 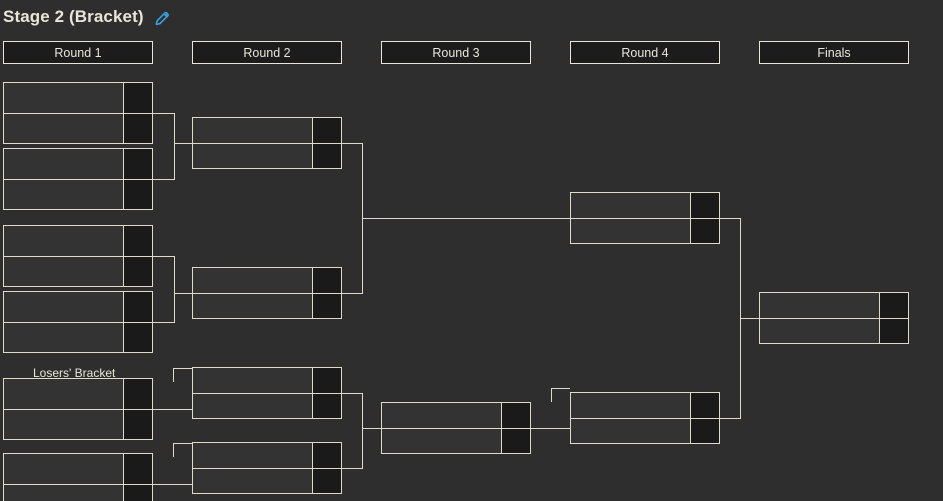 I want to click on match-box-l-r3-m1, so click(x=456, y=428).